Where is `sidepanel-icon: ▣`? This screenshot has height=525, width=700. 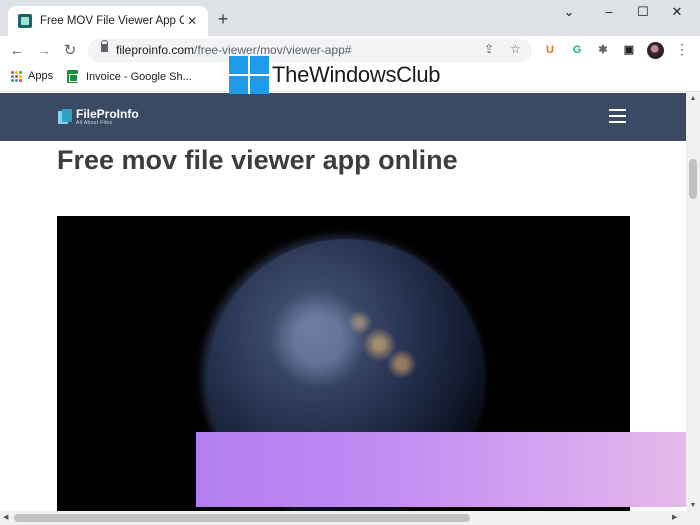
sidepanel-icon: ▣ is located at coordinates (629, 50).